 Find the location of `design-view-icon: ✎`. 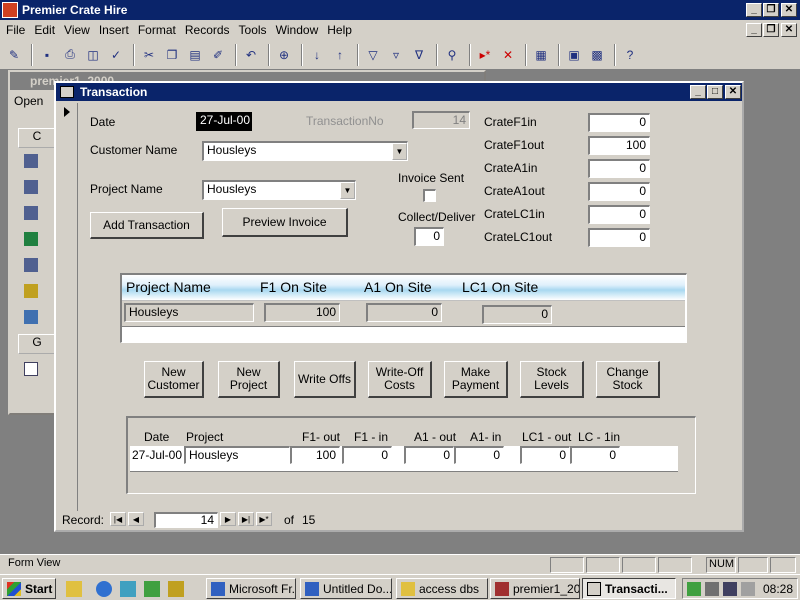

design-view-icon: ✎ is located at coordinates (14, 55).